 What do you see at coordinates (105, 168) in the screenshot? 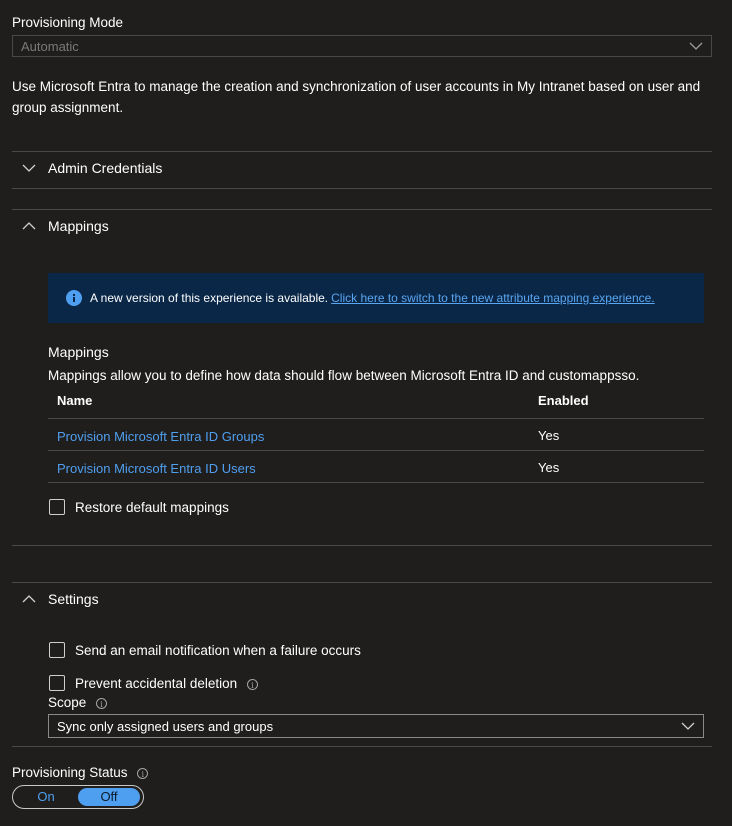
I see `admin-credentials-label: Admin Credentials` at bounding box center [105, 168].